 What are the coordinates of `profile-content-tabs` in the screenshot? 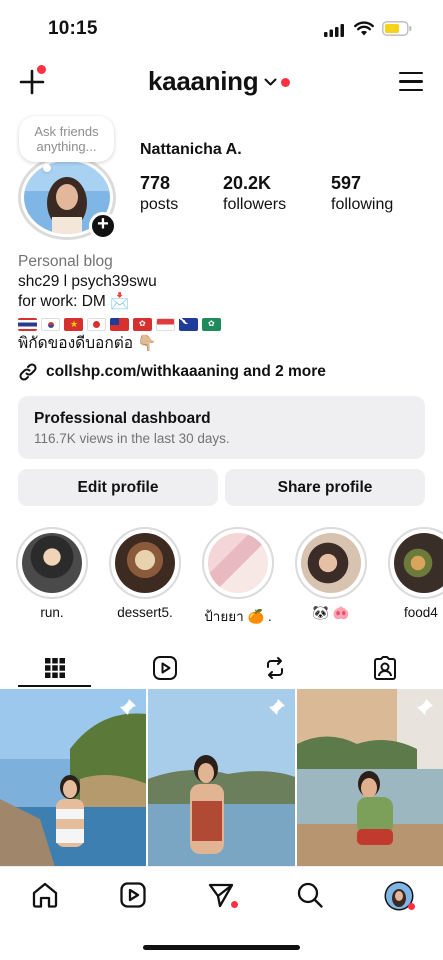 It's located at (221, 668).